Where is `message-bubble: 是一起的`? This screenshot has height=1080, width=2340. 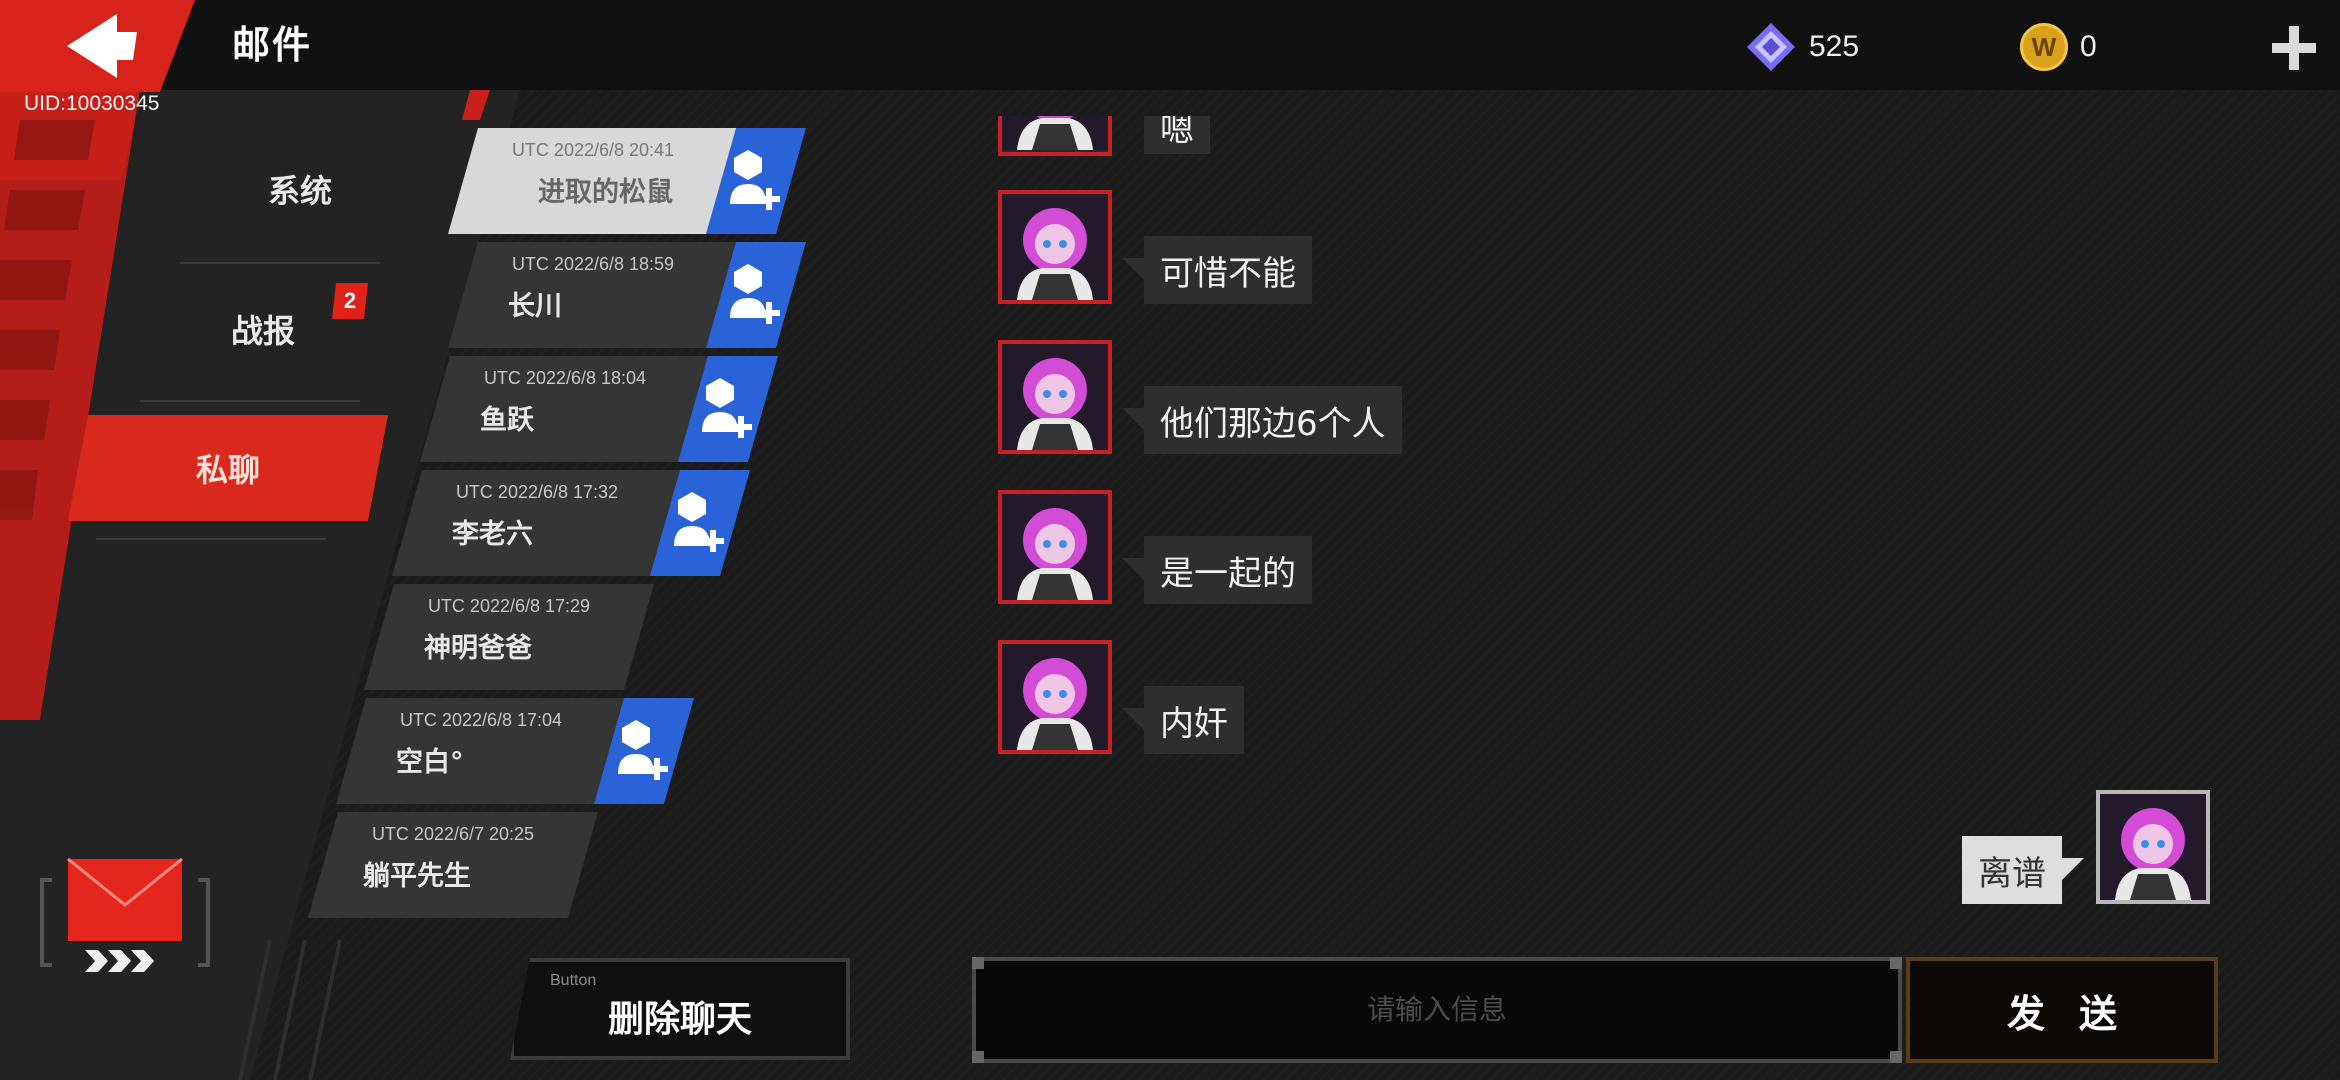
message-bubble: 是一起的 is located at coordinates (1217, 570).